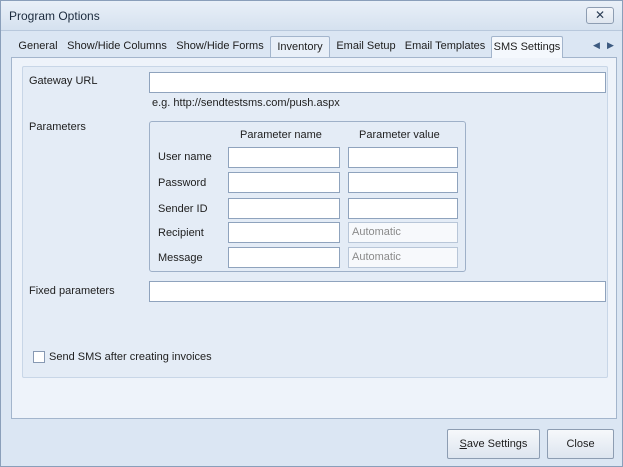 Image resolution: width=623 pixels, height=467 pixels. Describe the element at coordinates (377, 82) in the screenshot. I see `gateway-url-input` at that location.